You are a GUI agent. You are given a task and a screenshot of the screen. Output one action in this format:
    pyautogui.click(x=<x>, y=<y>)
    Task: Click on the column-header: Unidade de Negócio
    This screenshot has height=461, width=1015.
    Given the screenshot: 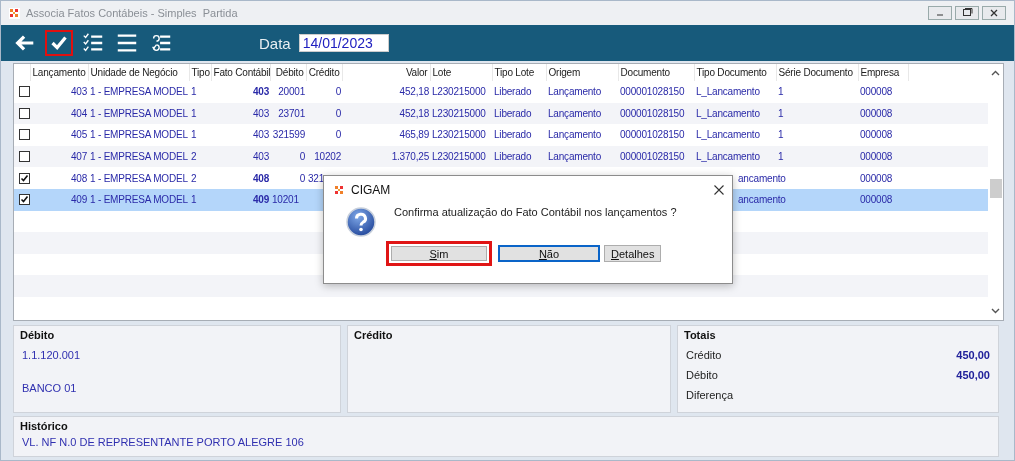 What is the action you would take?
    pyautogui.click(x=138, y=72)
    